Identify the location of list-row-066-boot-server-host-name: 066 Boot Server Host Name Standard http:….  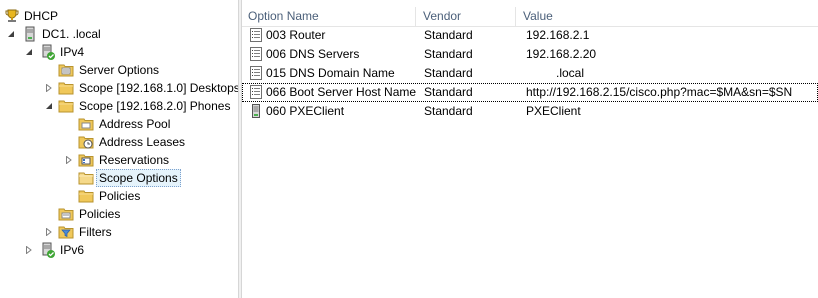
(530, 92).